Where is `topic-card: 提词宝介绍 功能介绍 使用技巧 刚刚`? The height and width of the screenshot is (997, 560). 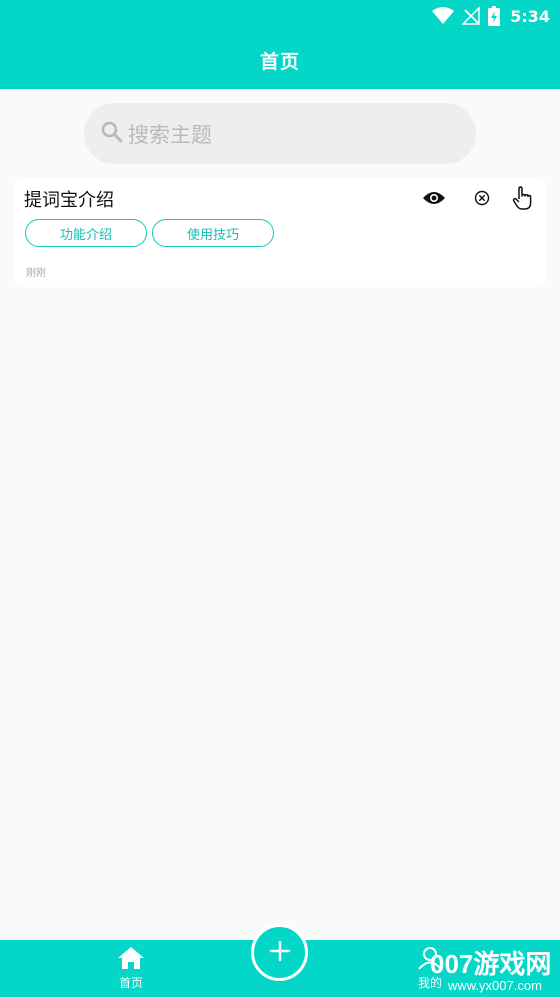 topic-card: 提词宝介绍 功能介绍 使用技巧 刚刚 is located at coordinates (280, 232).